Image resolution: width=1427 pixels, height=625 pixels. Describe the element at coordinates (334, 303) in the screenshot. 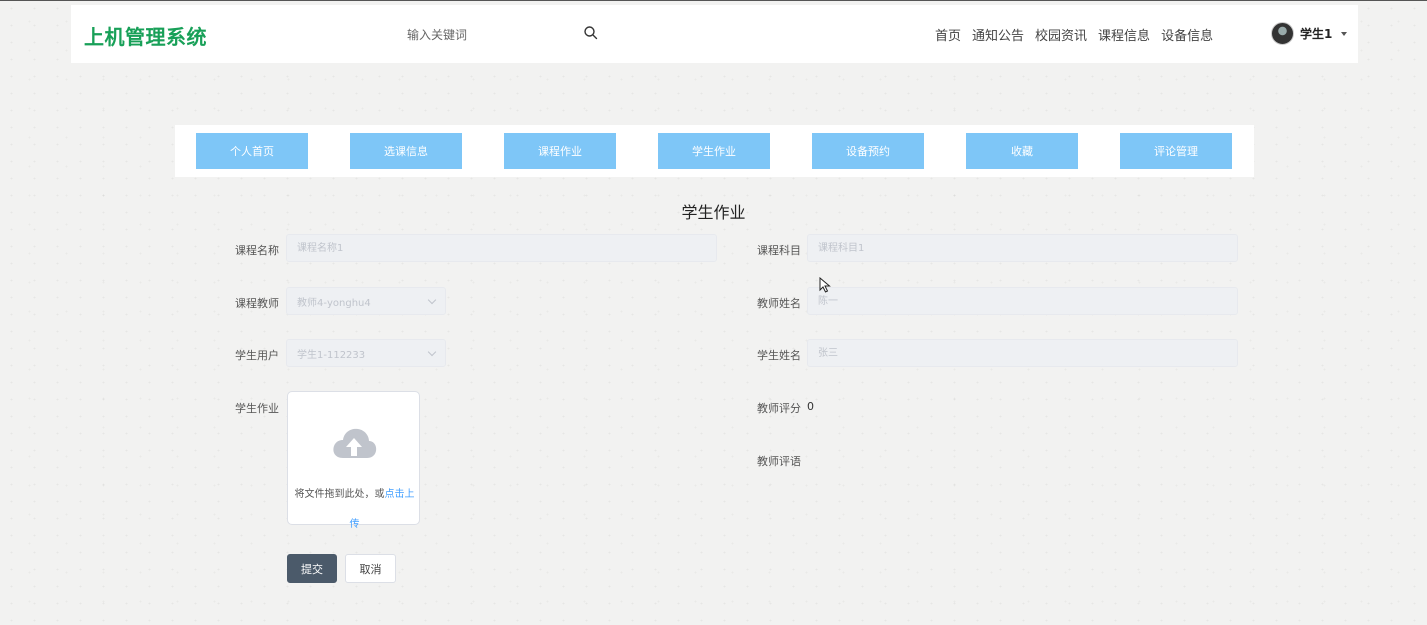

I see `teacher-select-value: 教师4-yonghu4` at that location.